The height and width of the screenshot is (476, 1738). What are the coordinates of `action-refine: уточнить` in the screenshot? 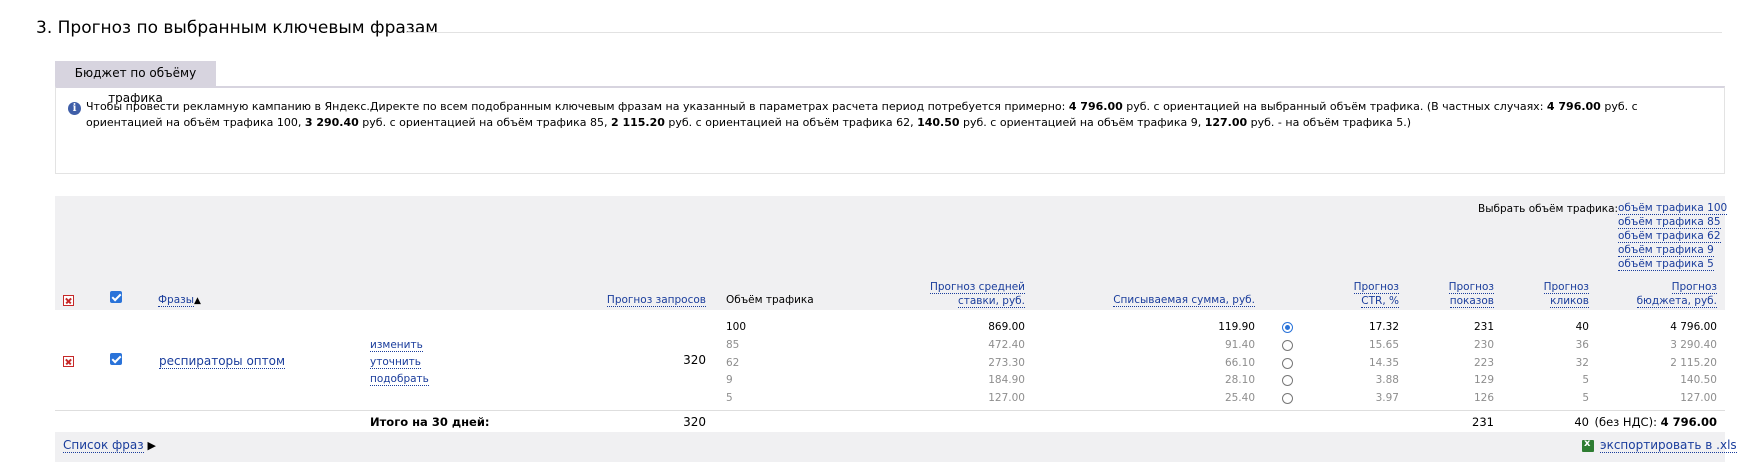 It's located at (395, 362).